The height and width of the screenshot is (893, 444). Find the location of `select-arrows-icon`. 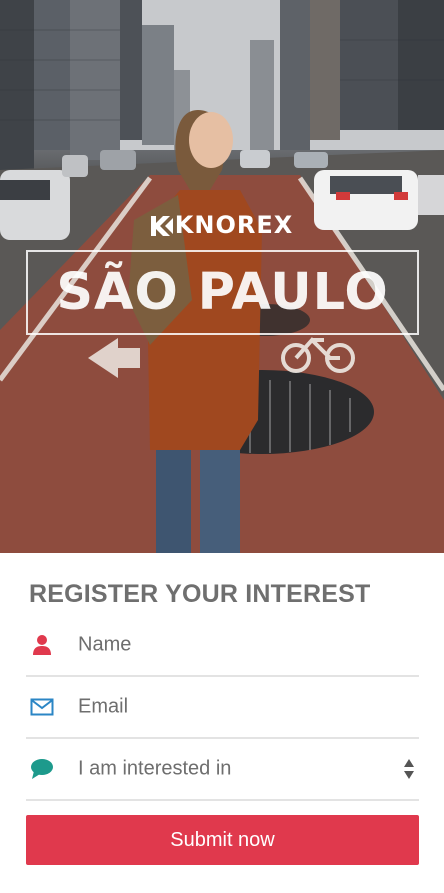

select-arrows-icon is located at coordinates (409, 769).